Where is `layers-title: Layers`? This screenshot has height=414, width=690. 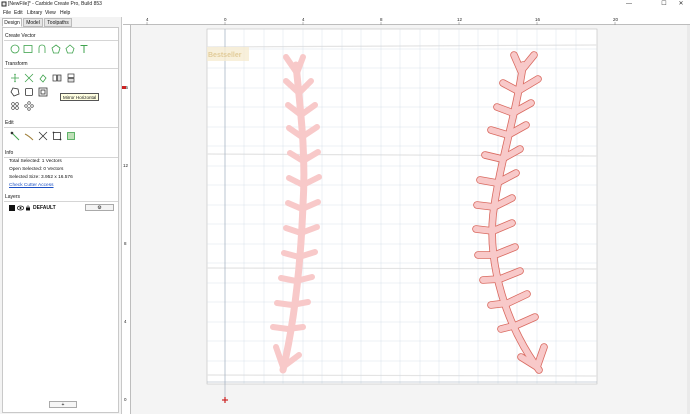 layers-title: Layers is located at coordinates (13, 197).